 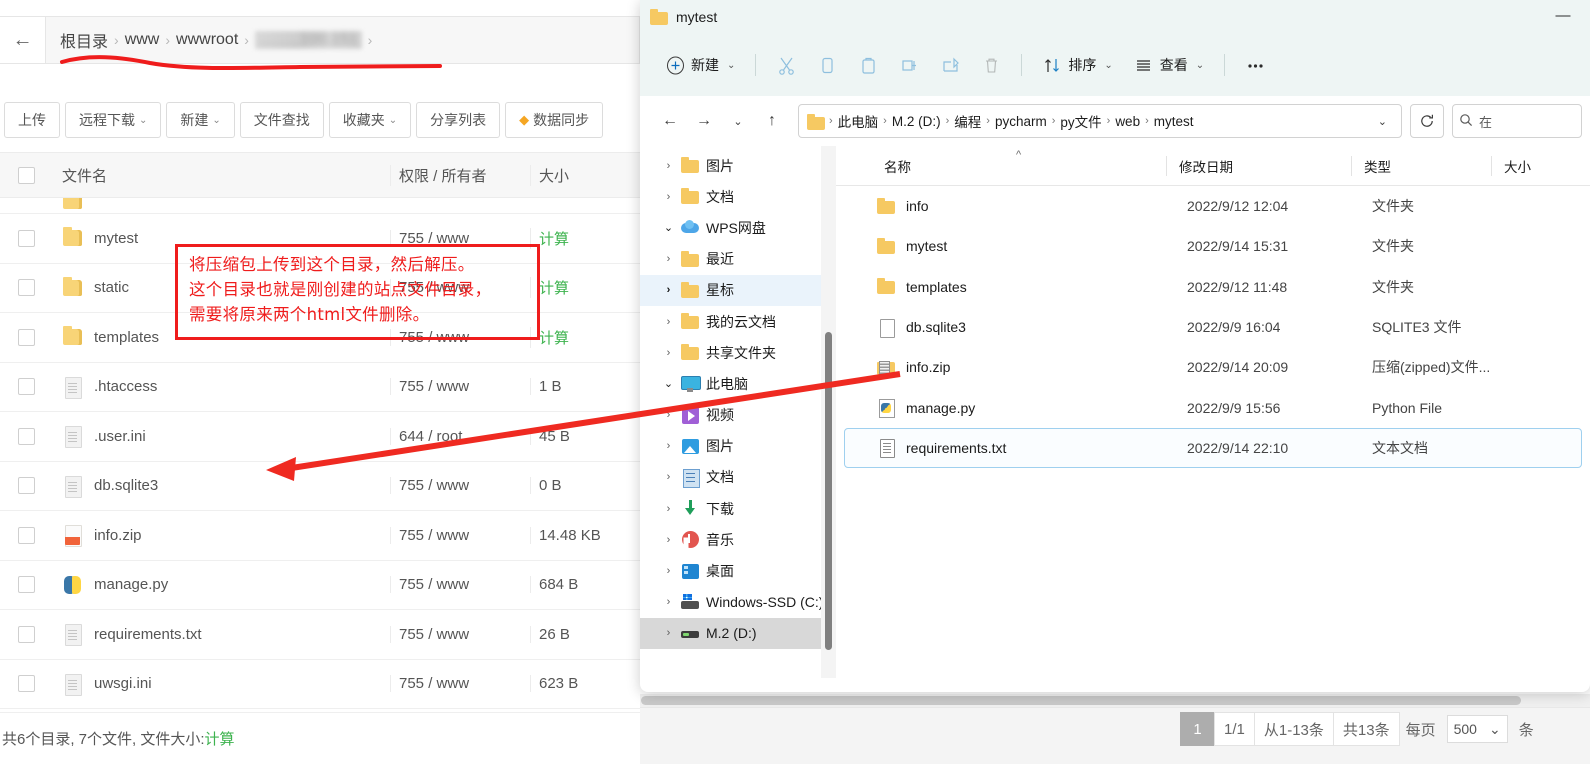 What do you see at coordinates (1213, 287) in the screenshot?
I see `file-row: templates 2022/9/12 11:48 文件夹` at bounding box center [1213, 287].